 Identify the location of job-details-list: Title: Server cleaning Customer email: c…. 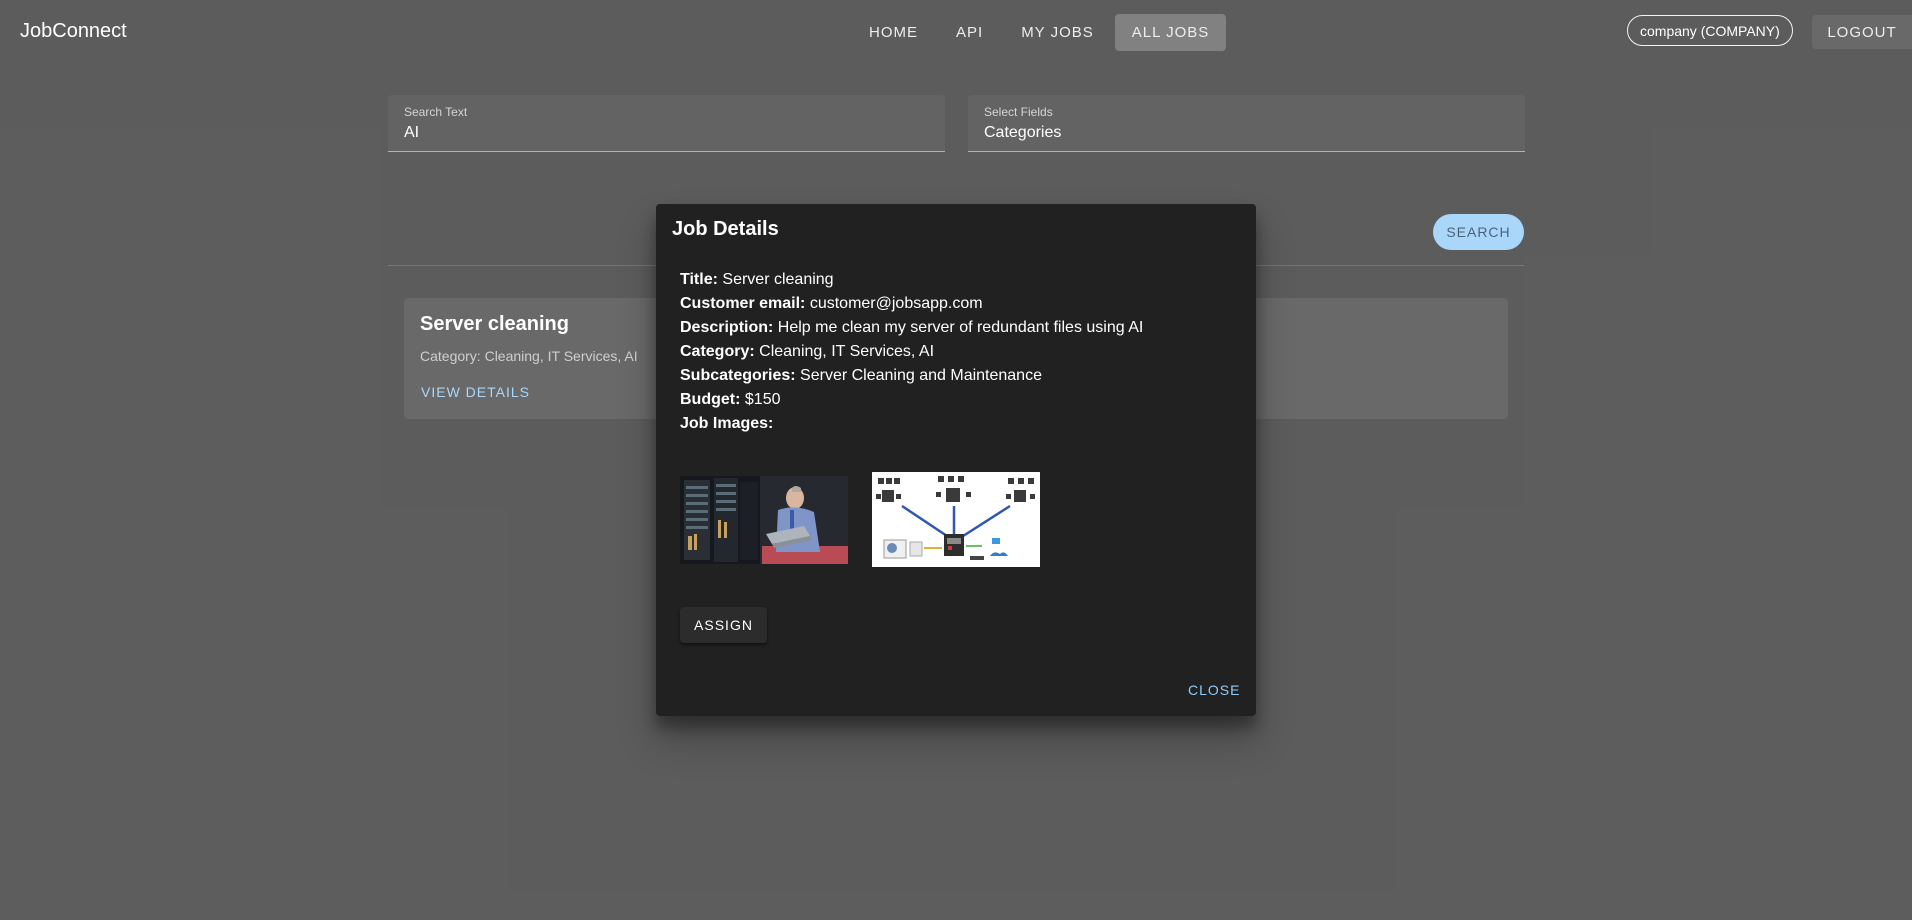
(911, 352).